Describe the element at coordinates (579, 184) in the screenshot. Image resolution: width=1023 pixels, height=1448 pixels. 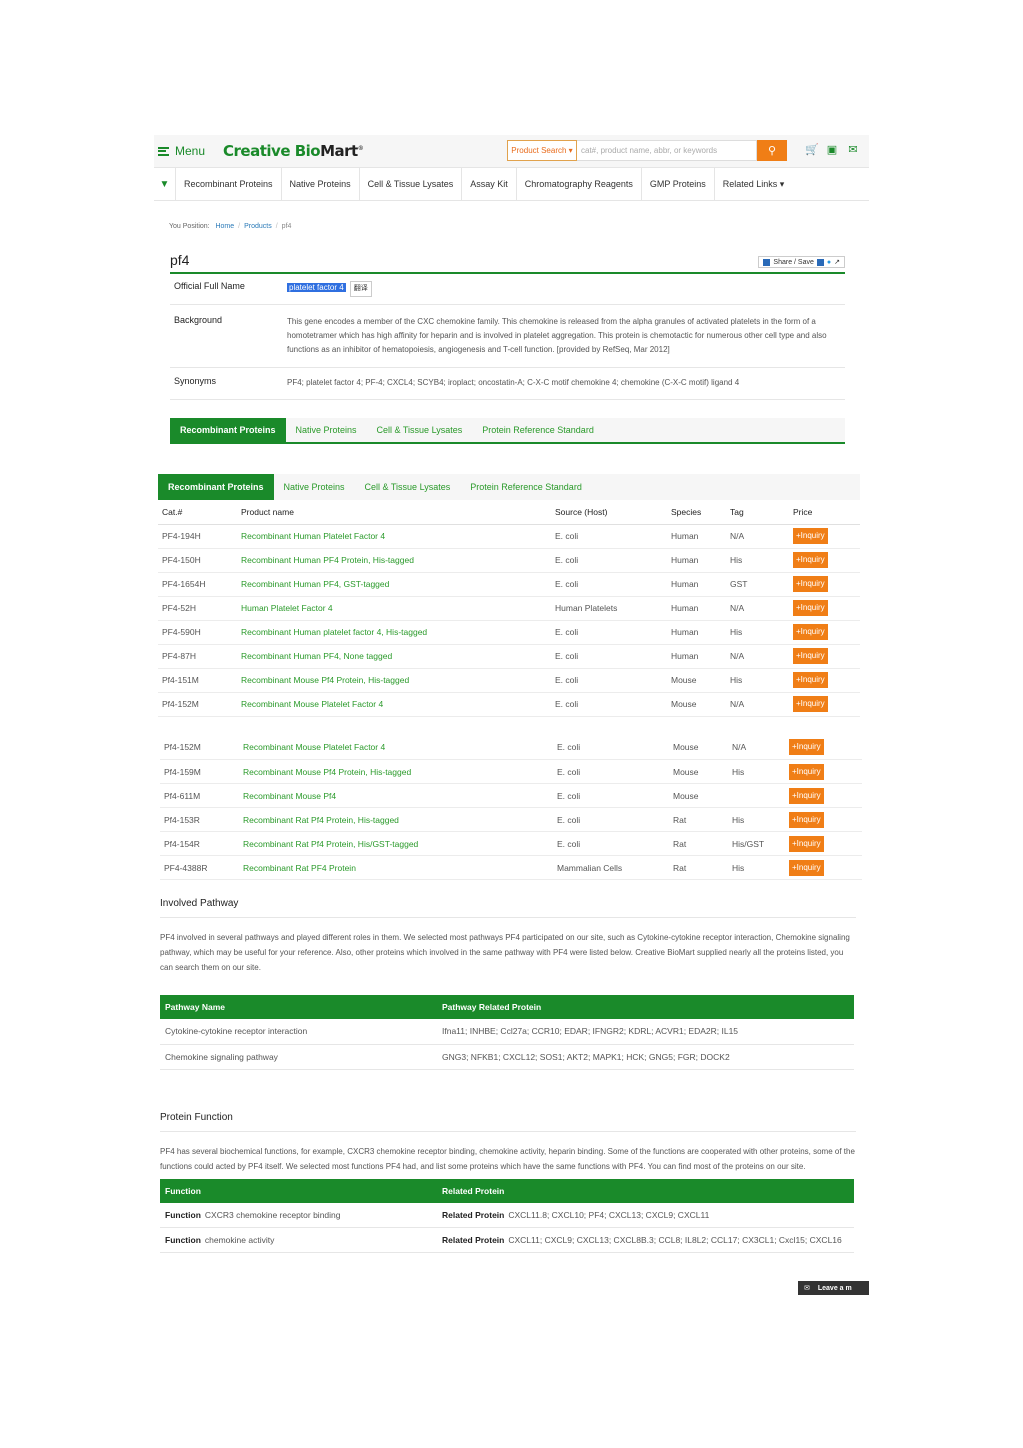
I see `nav-chromatography-reagents: Chromatography Reagents` at that location.